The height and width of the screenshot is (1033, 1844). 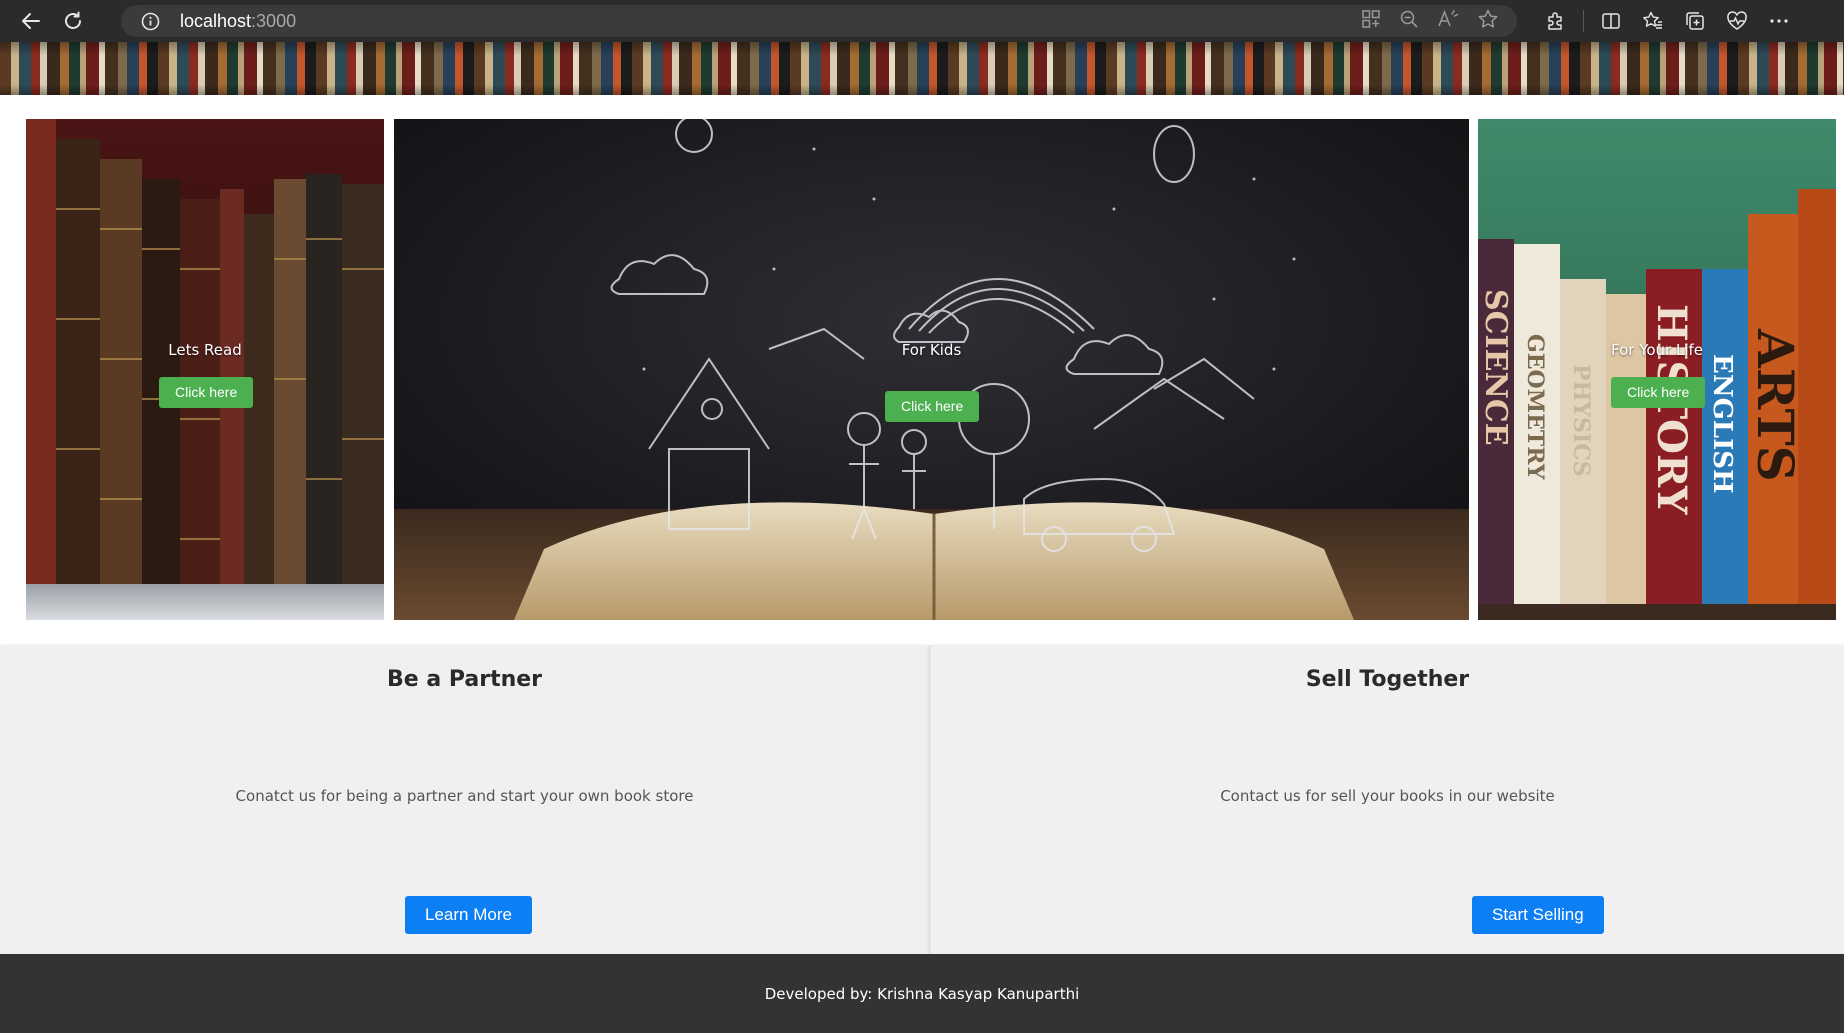 I want to click on slide-caption: Lets Read, so click(x=205, y=350).